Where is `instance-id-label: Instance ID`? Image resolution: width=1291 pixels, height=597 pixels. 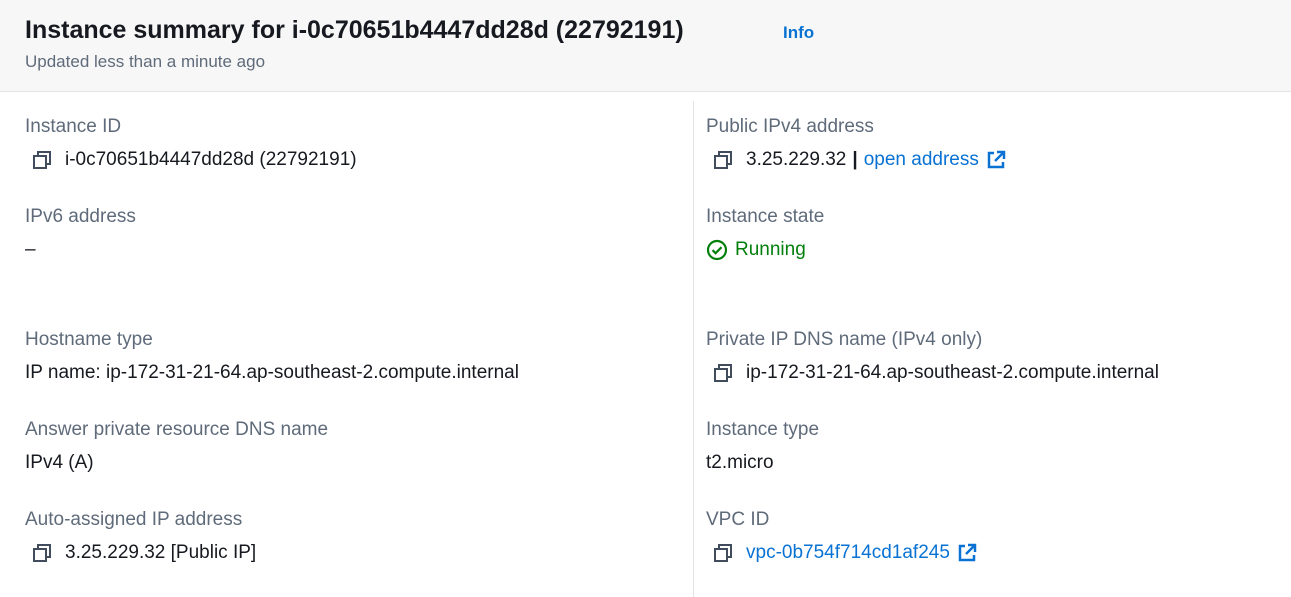 instance-id-label: Instance ID is located at coordinates (73, 126).